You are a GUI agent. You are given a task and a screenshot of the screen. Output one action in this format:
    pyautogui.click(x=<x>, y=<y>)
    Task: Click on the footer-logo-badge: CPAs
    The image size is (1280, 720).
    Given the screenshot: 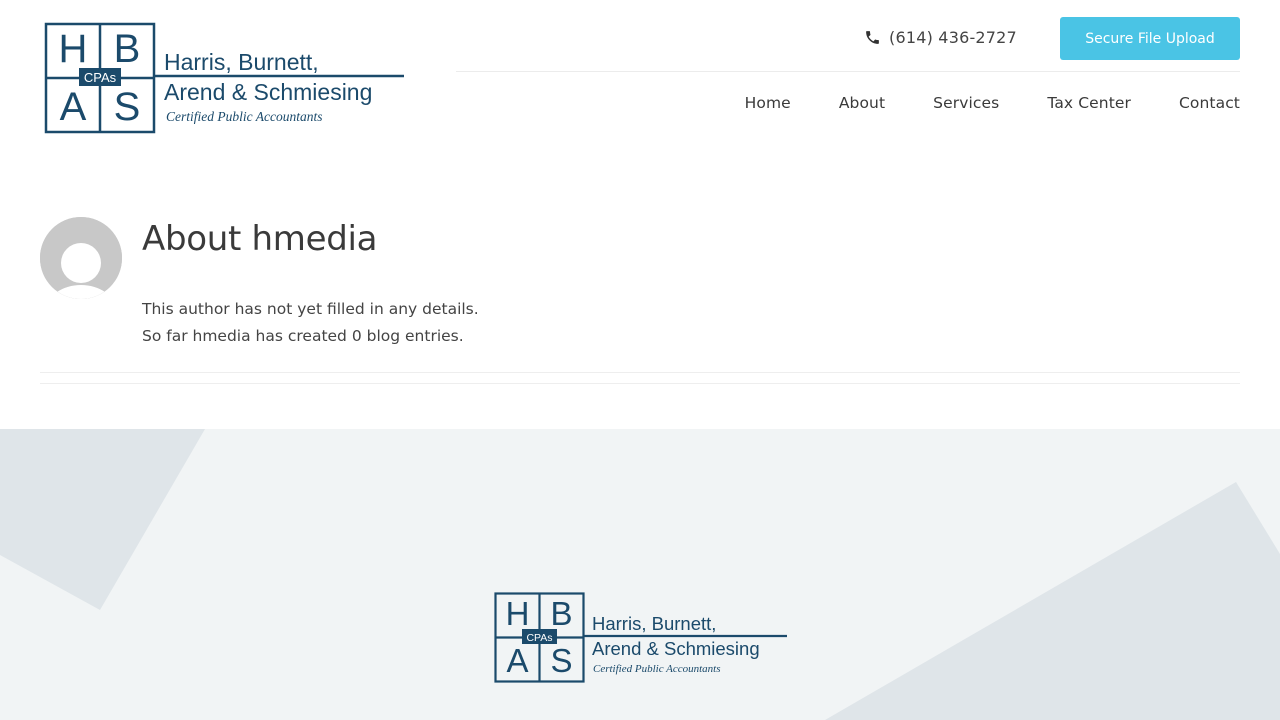 What is the action you would take?
    pyautogui.click(x=539, y=638)
    